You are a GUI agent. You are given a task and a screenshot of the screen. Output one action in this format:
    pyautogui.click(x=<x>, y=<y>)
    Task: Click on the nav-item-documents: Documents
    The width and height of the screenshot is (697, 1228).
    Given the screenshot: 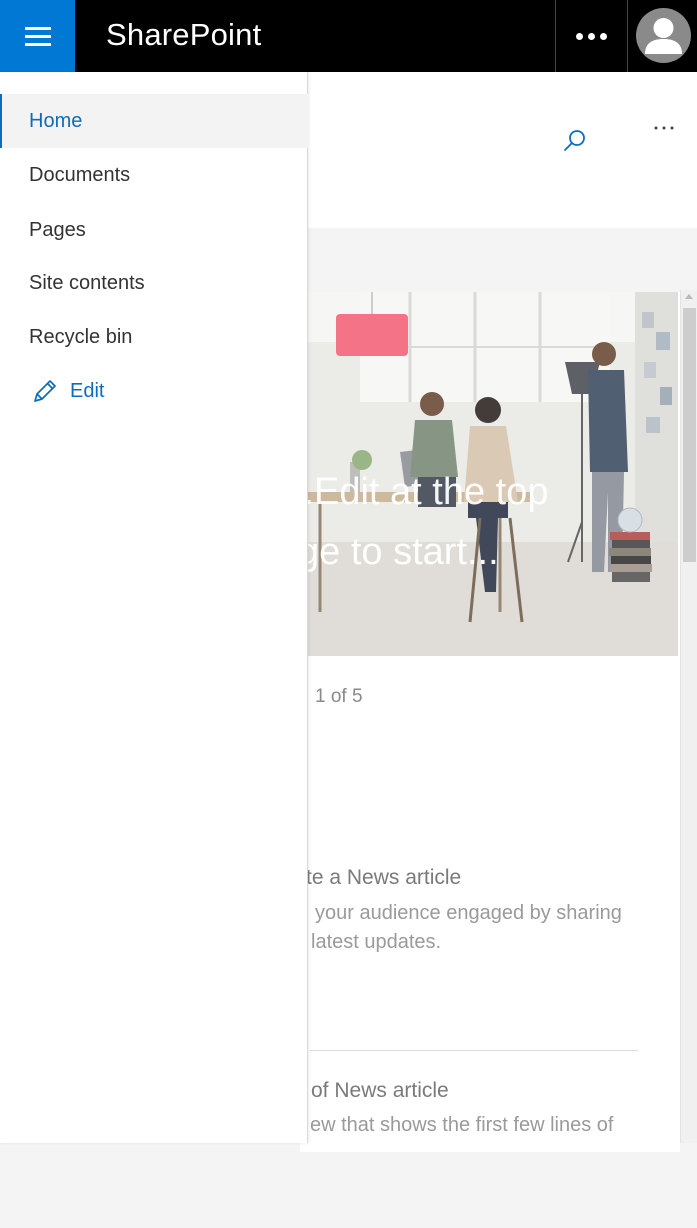 What is the action you would take?
    pyautogui.click(x=154, y=175)
    